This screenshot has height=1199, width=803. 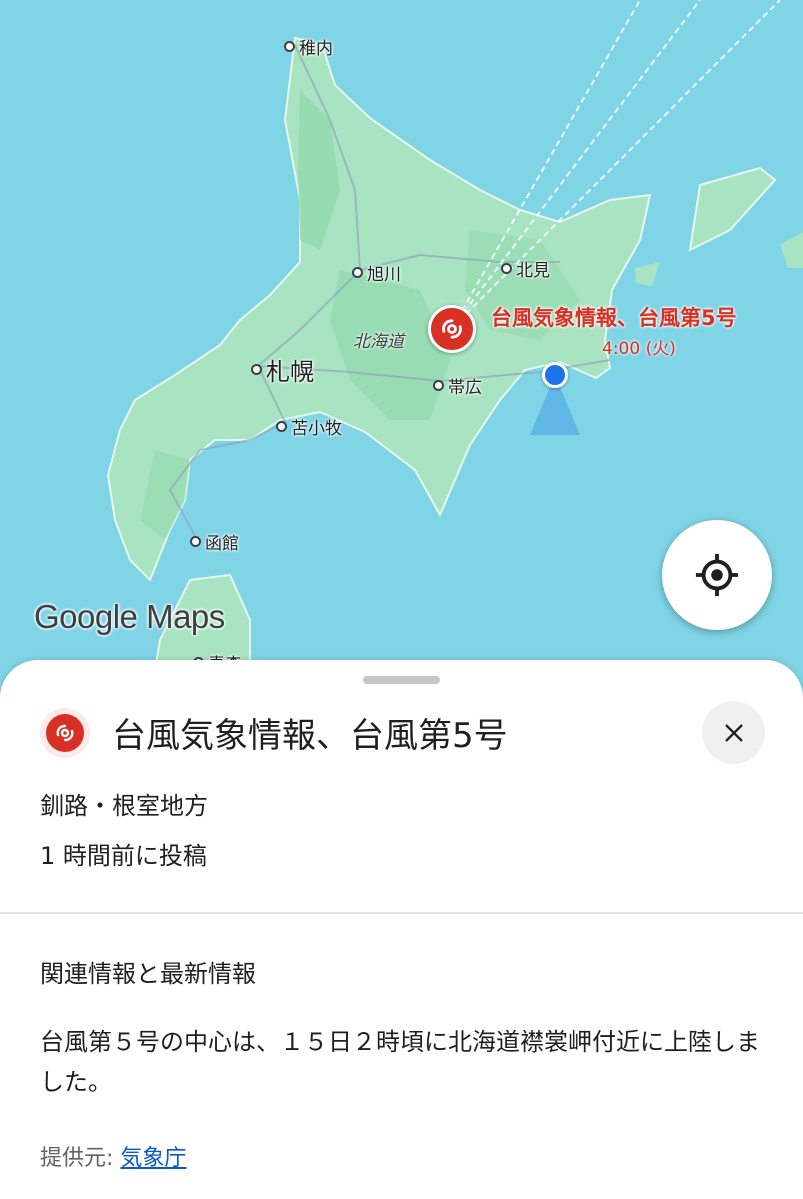 I want to click on city-name: 苫小牧, so click(x=316, y=429).